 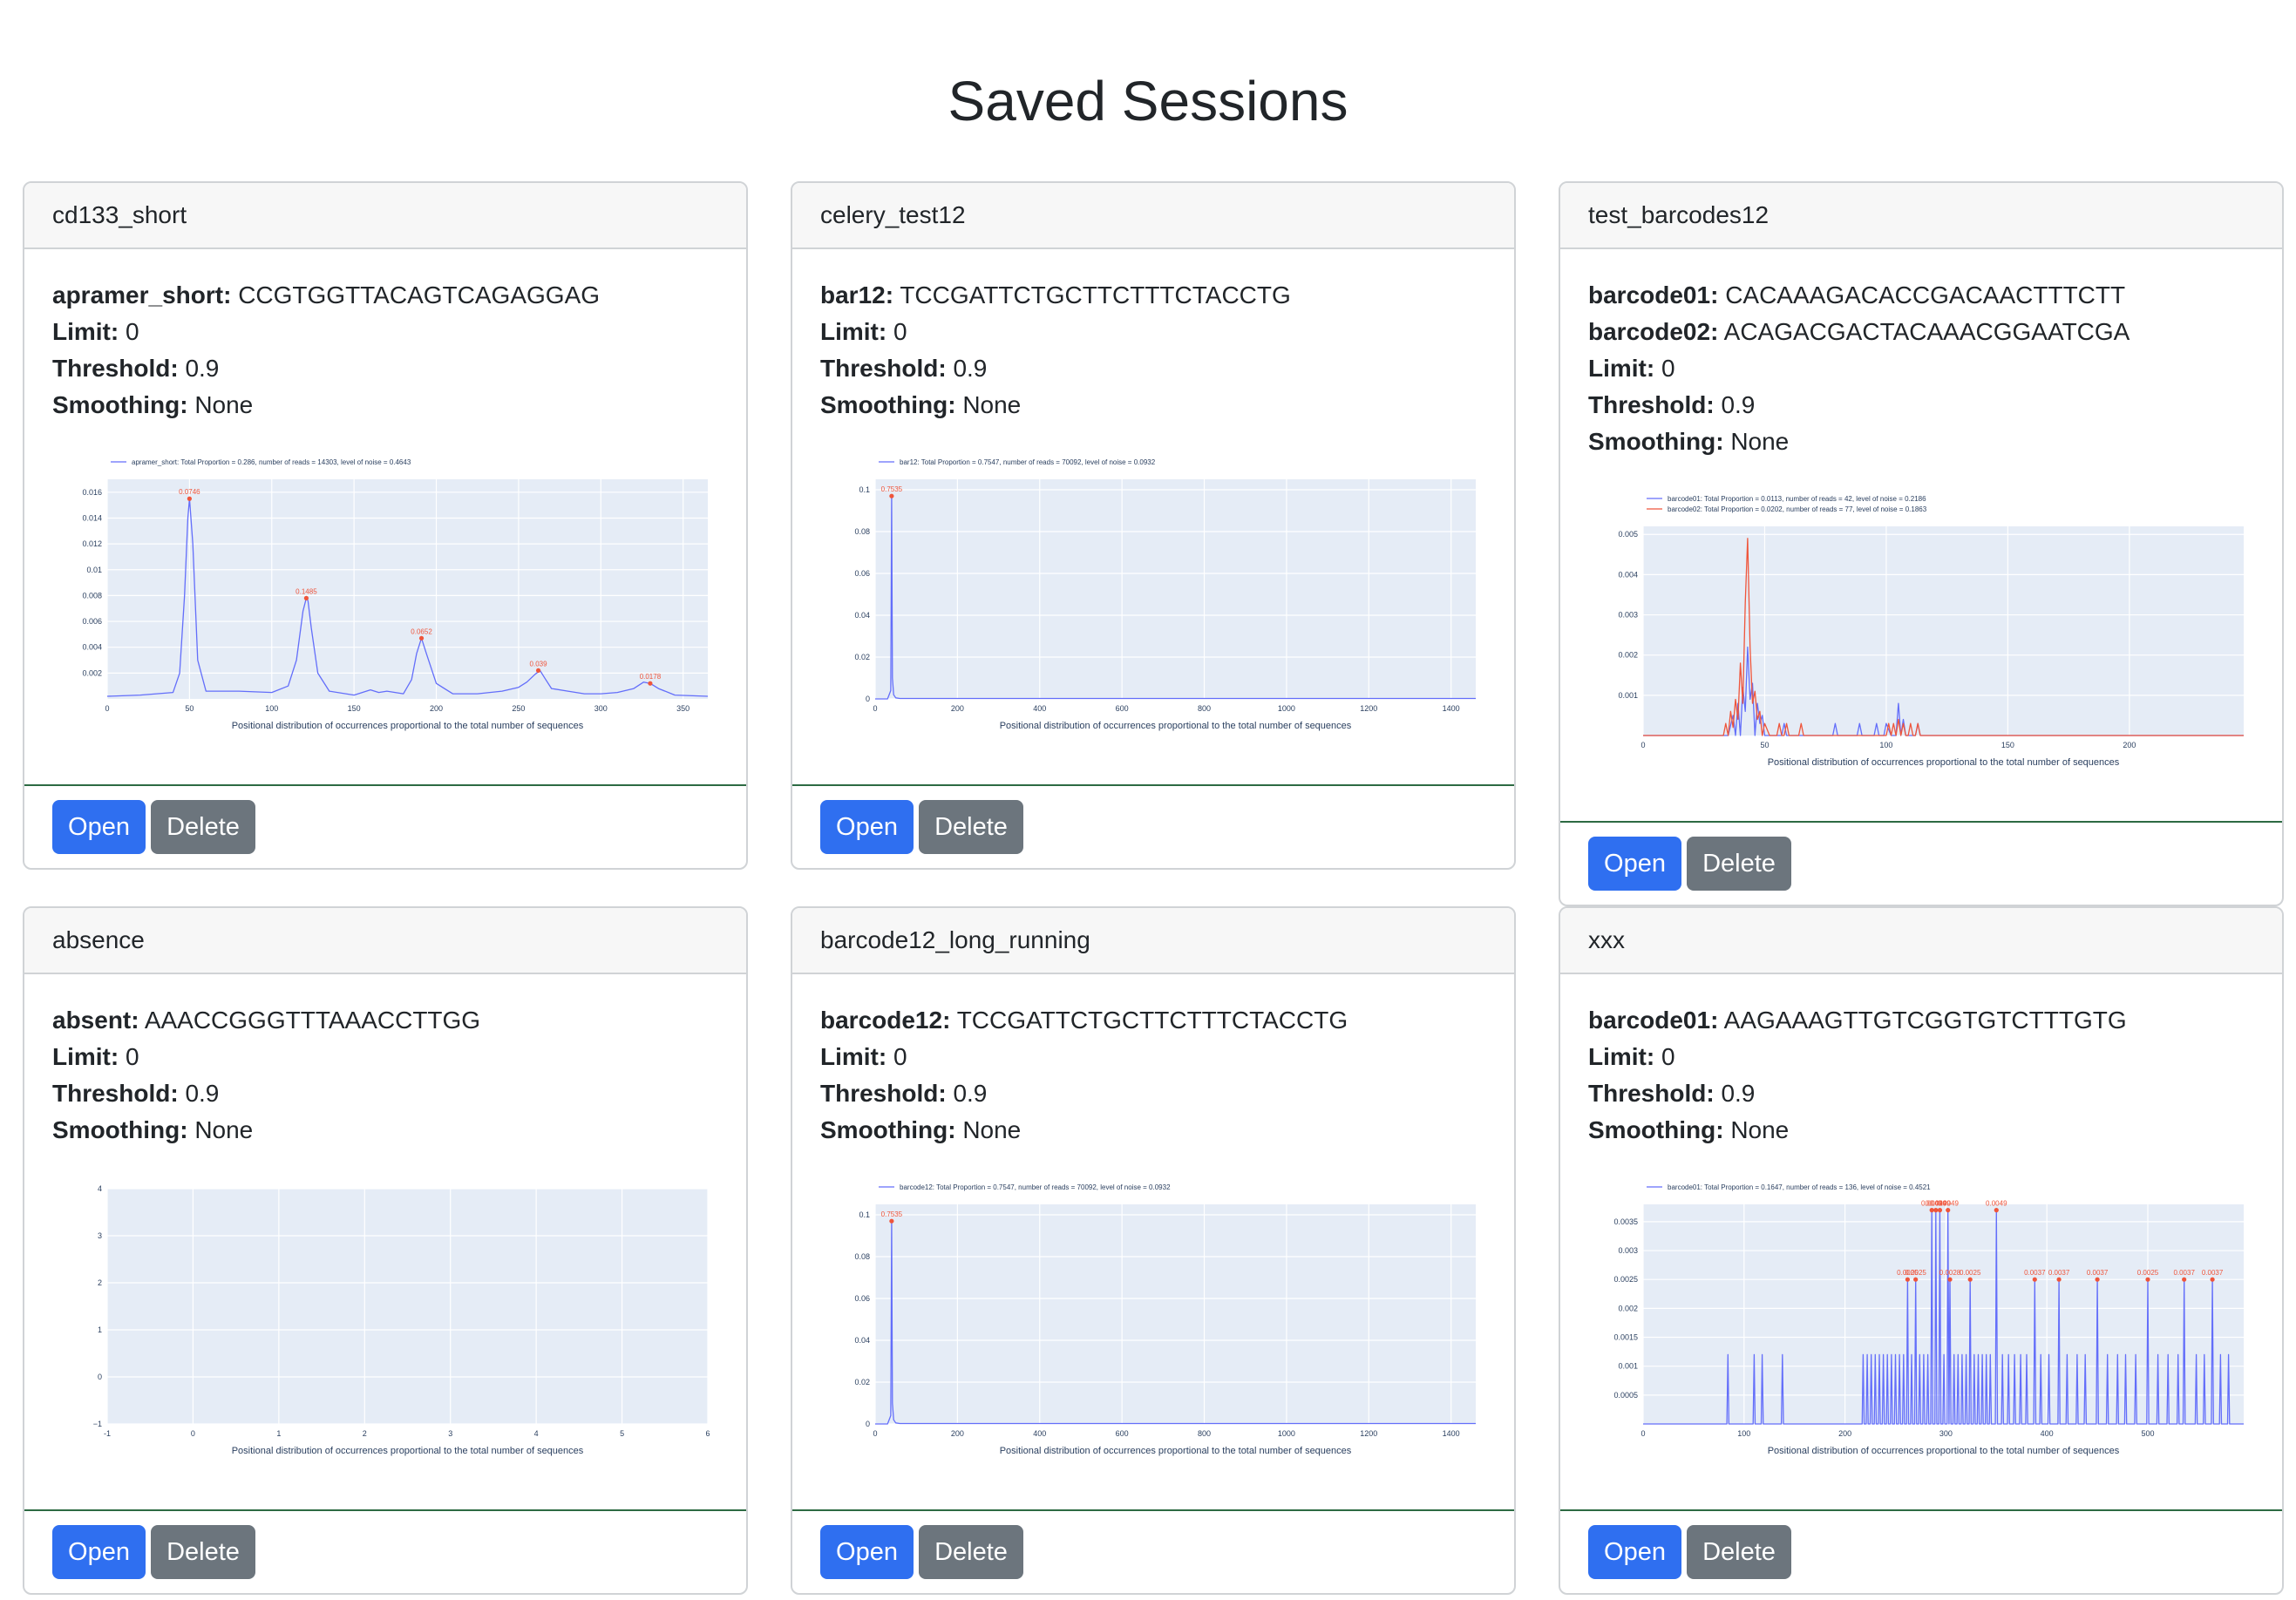 I want to click on limit-value: 0, so click(x=1668, y=368).